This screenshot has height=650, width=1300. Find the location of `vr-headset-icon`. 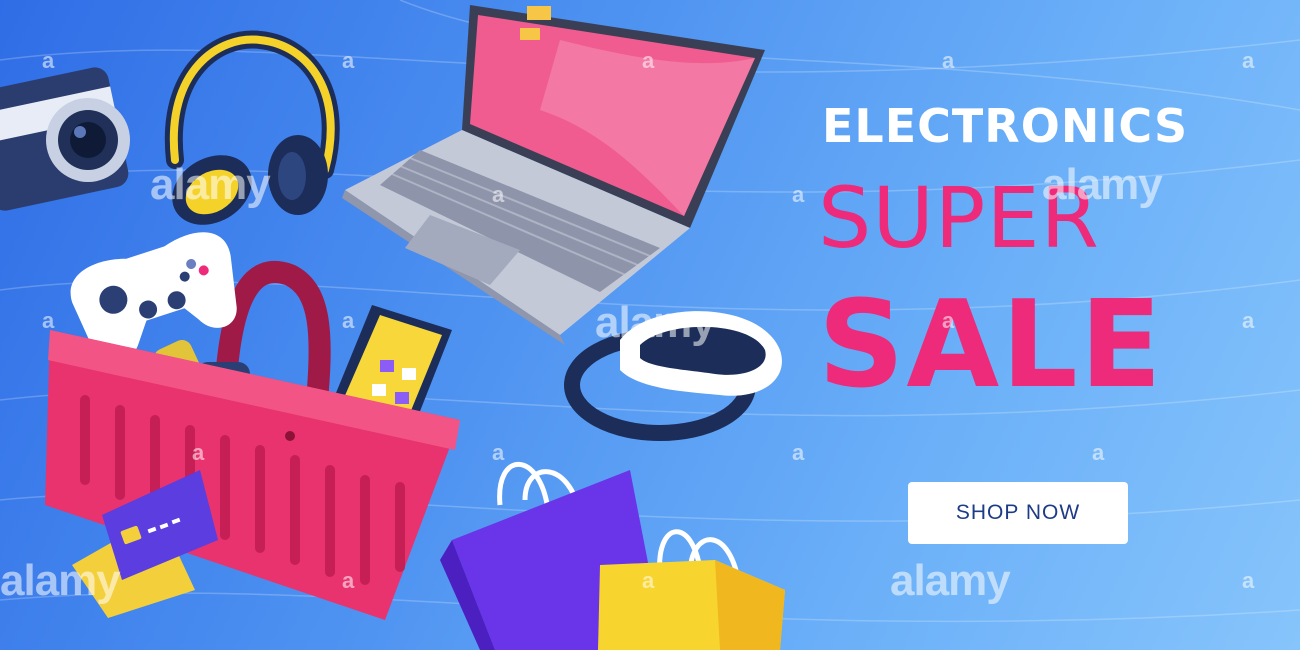

vr-headset-icon is located at coordinates (673, 376).